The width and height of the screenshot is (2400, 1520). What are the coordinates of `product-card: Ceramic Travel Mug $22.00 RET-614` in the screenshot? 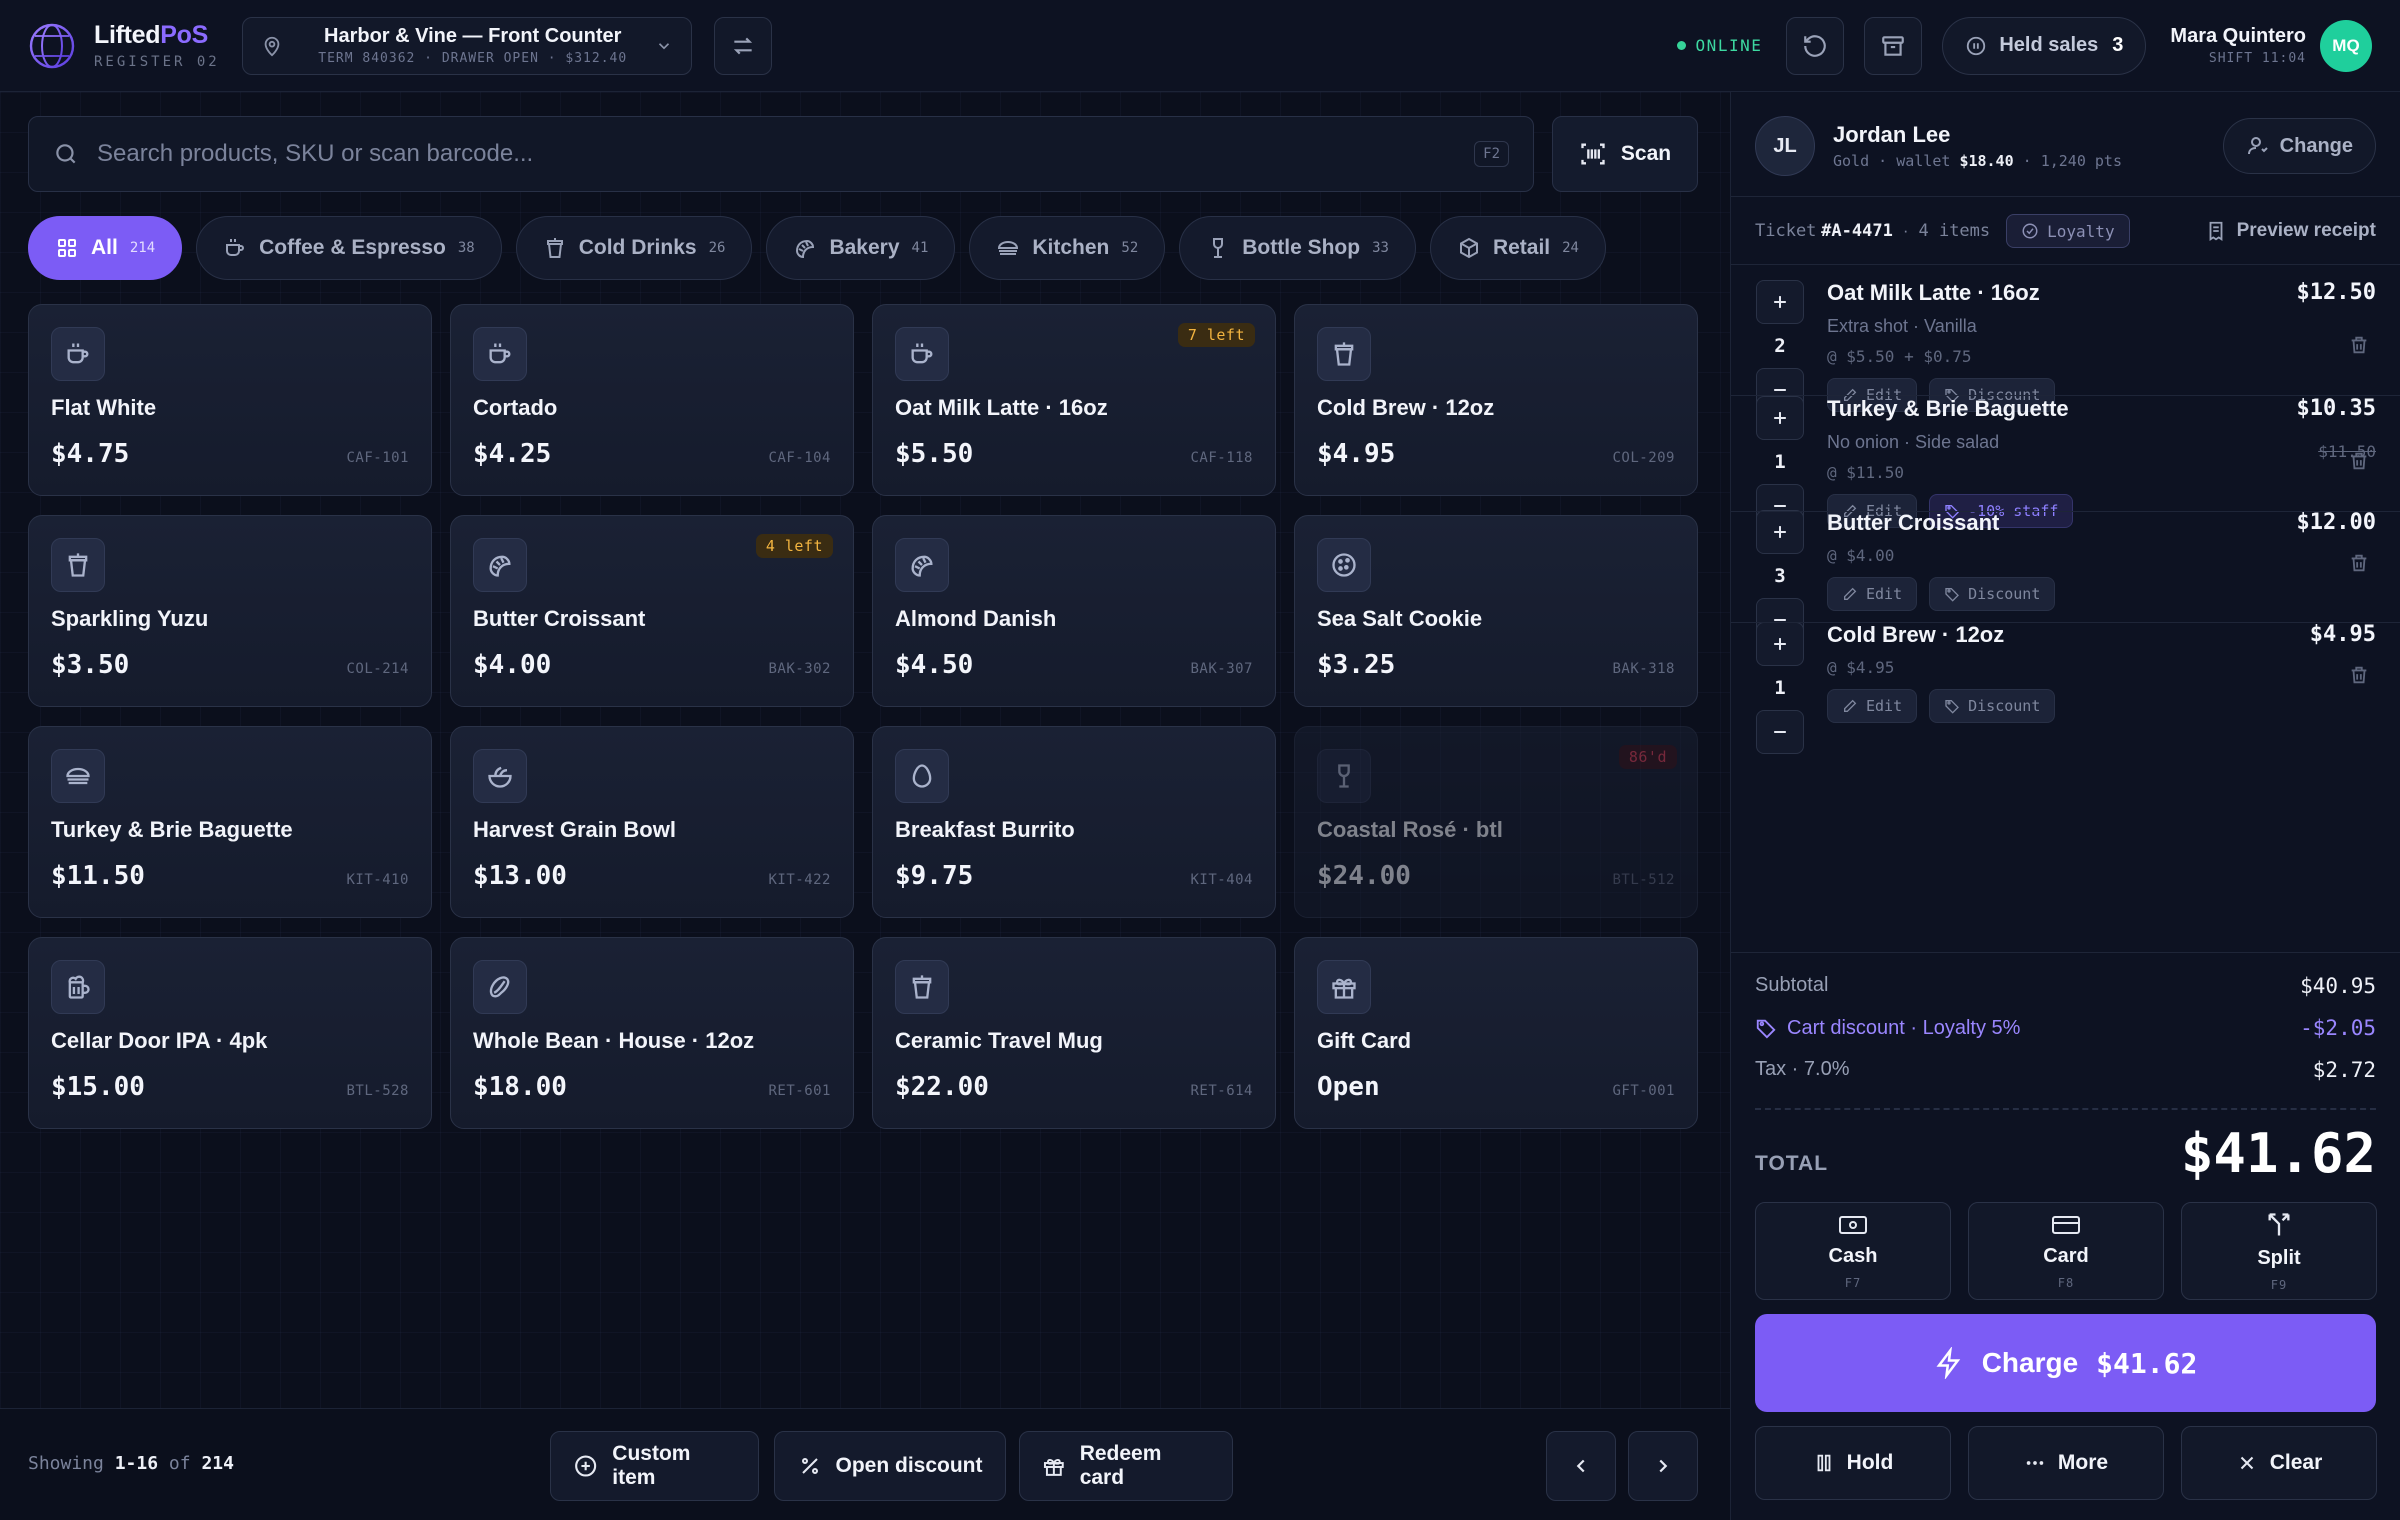 It's located at (1074, 1033).